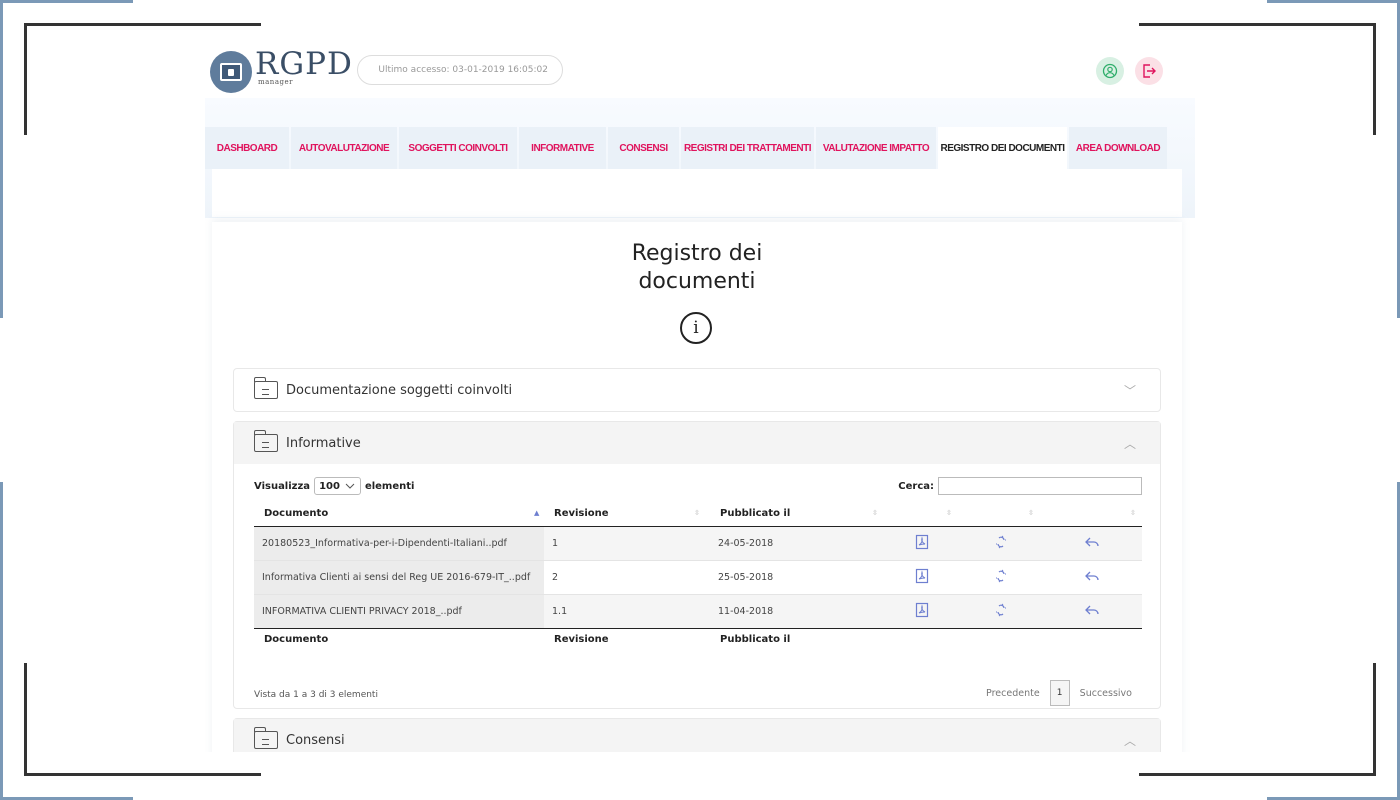 The width and height of the screenshot is (1400, 800). Describe the element at coordinates (315, 740) in the screenshot. I see `accordion-title: Consensi` at that location.